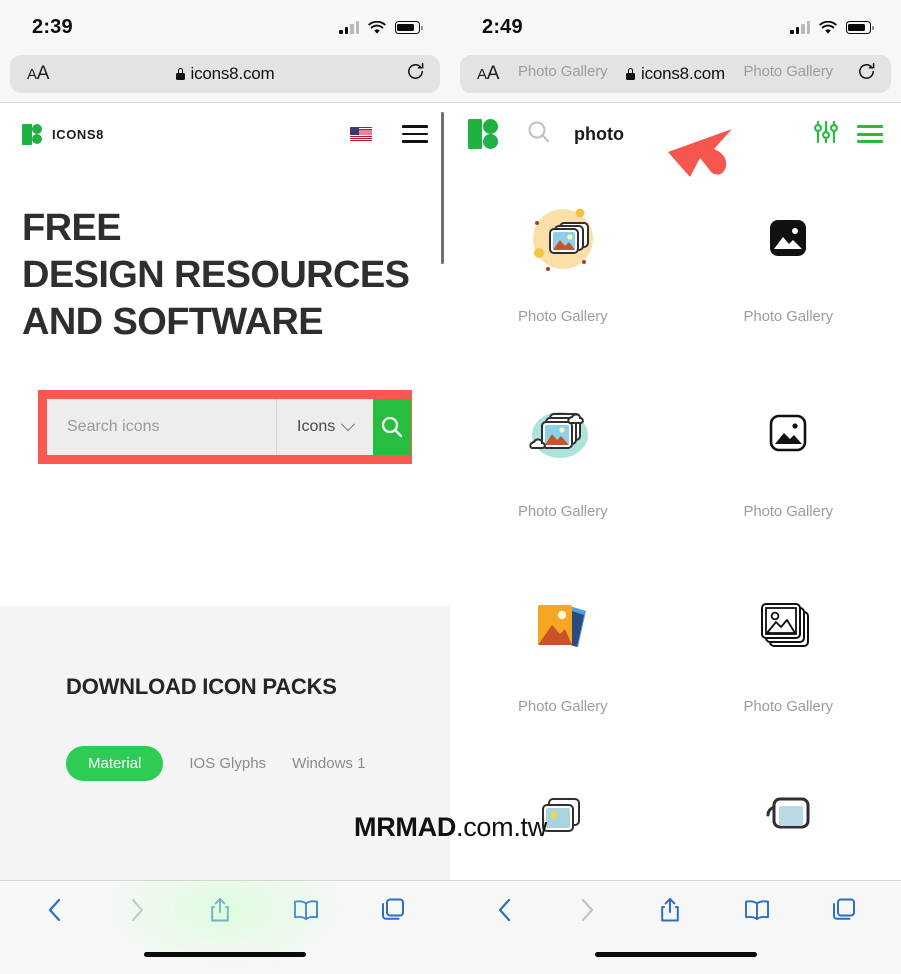 This screenshot has width=901, height=974. I want to click on hero-line-1: FREE, so click(72, 228).